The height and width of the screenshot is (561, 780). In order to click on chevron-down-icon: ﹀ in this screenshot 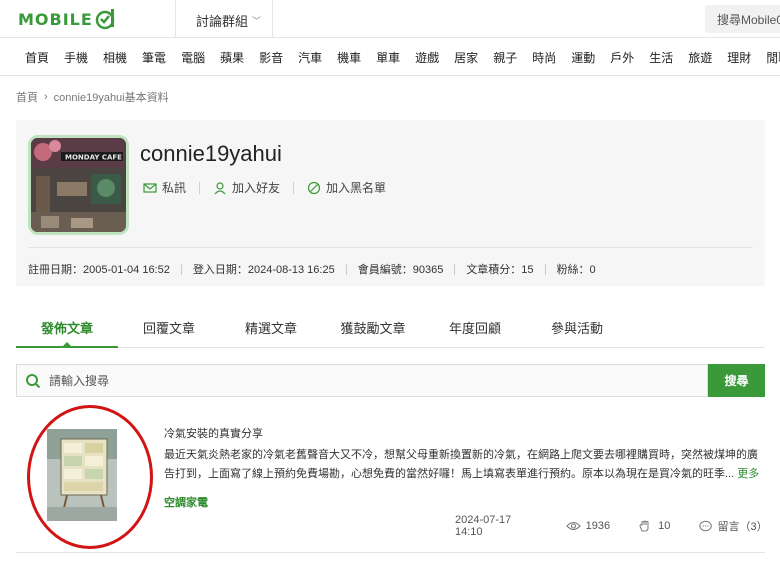, I will do `click(257, 21)`.